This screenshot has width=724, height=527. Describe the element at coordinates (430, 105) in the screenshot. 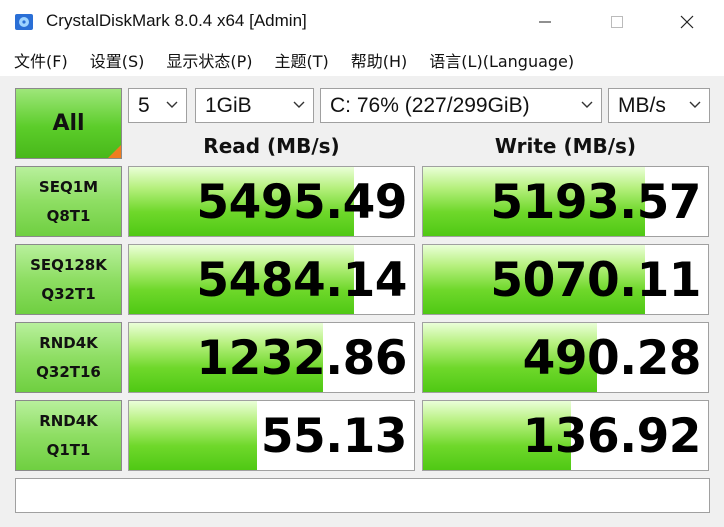

I see `drive-value: C: 76% (227/299GiB)` at that location.